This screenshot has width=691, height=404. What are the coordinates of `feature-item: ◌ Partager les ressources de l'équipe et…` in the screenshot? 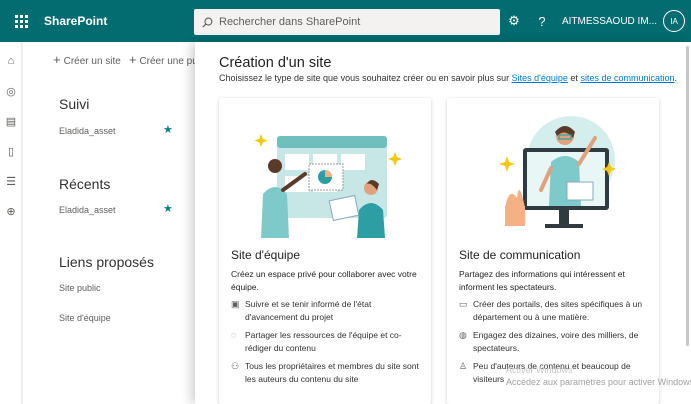 It's located at (316, 341).